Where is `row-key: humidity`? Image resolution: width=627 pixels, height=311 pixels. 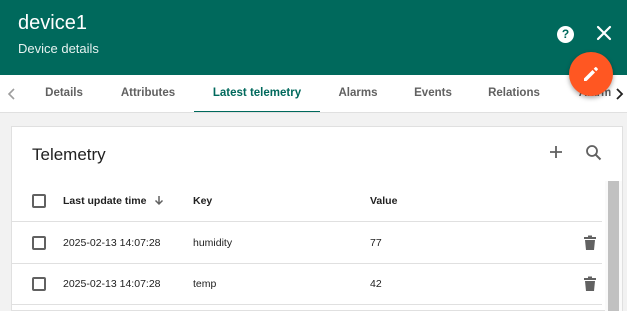
row-key: humidity is located at coordinates (213, 243).